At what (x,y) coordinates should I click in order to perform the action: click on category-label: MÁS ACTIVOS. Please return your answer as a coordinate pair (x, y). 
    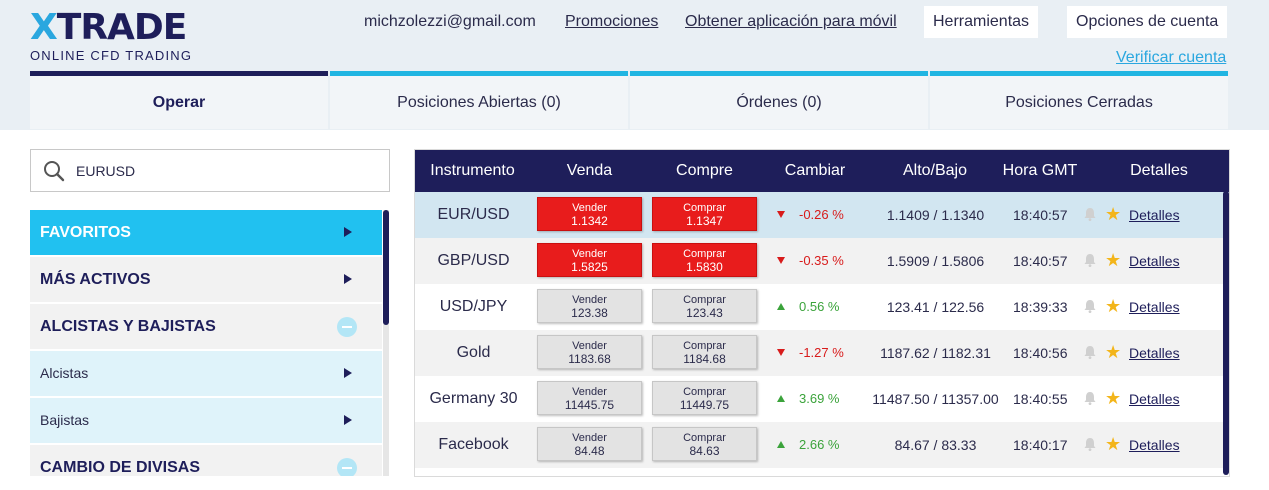
    Looking at the image, I should click on (95, 279).